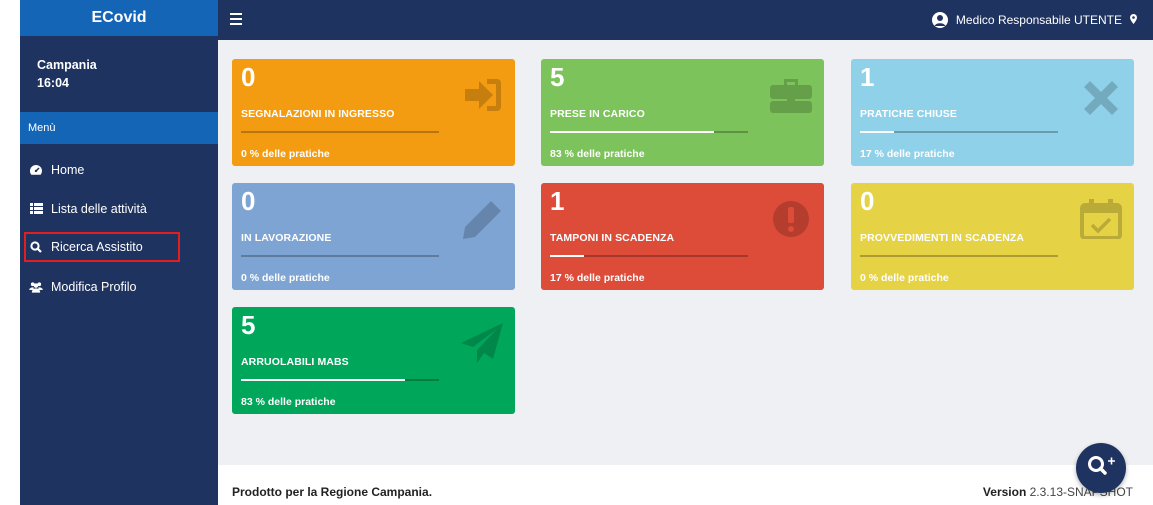 Image resolution: width=1153 pixels, height=505 pixels. What do you see at coordinates (94, 286) in the screenshot?
I see `sidebar-item-label: Modifica Profilo` at bounding box center [94, 286].